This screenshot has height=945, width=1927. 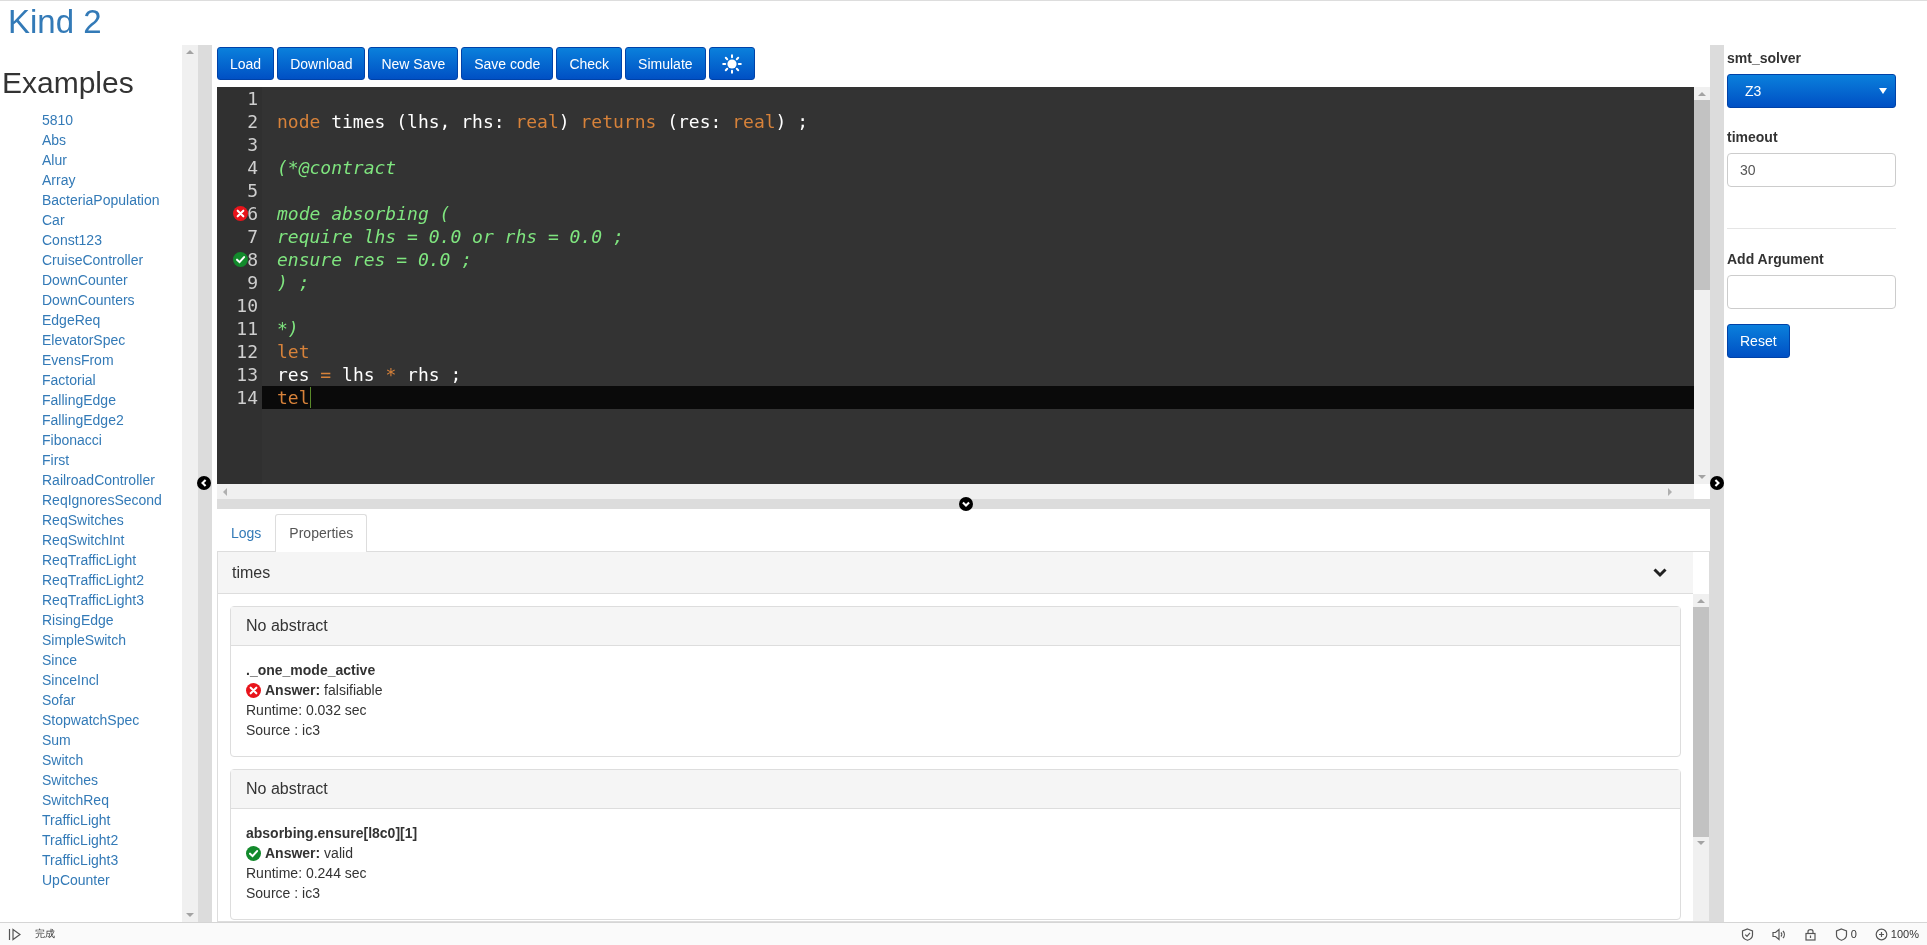 I want to click on tab: Logs, so click(x=246, y=533).